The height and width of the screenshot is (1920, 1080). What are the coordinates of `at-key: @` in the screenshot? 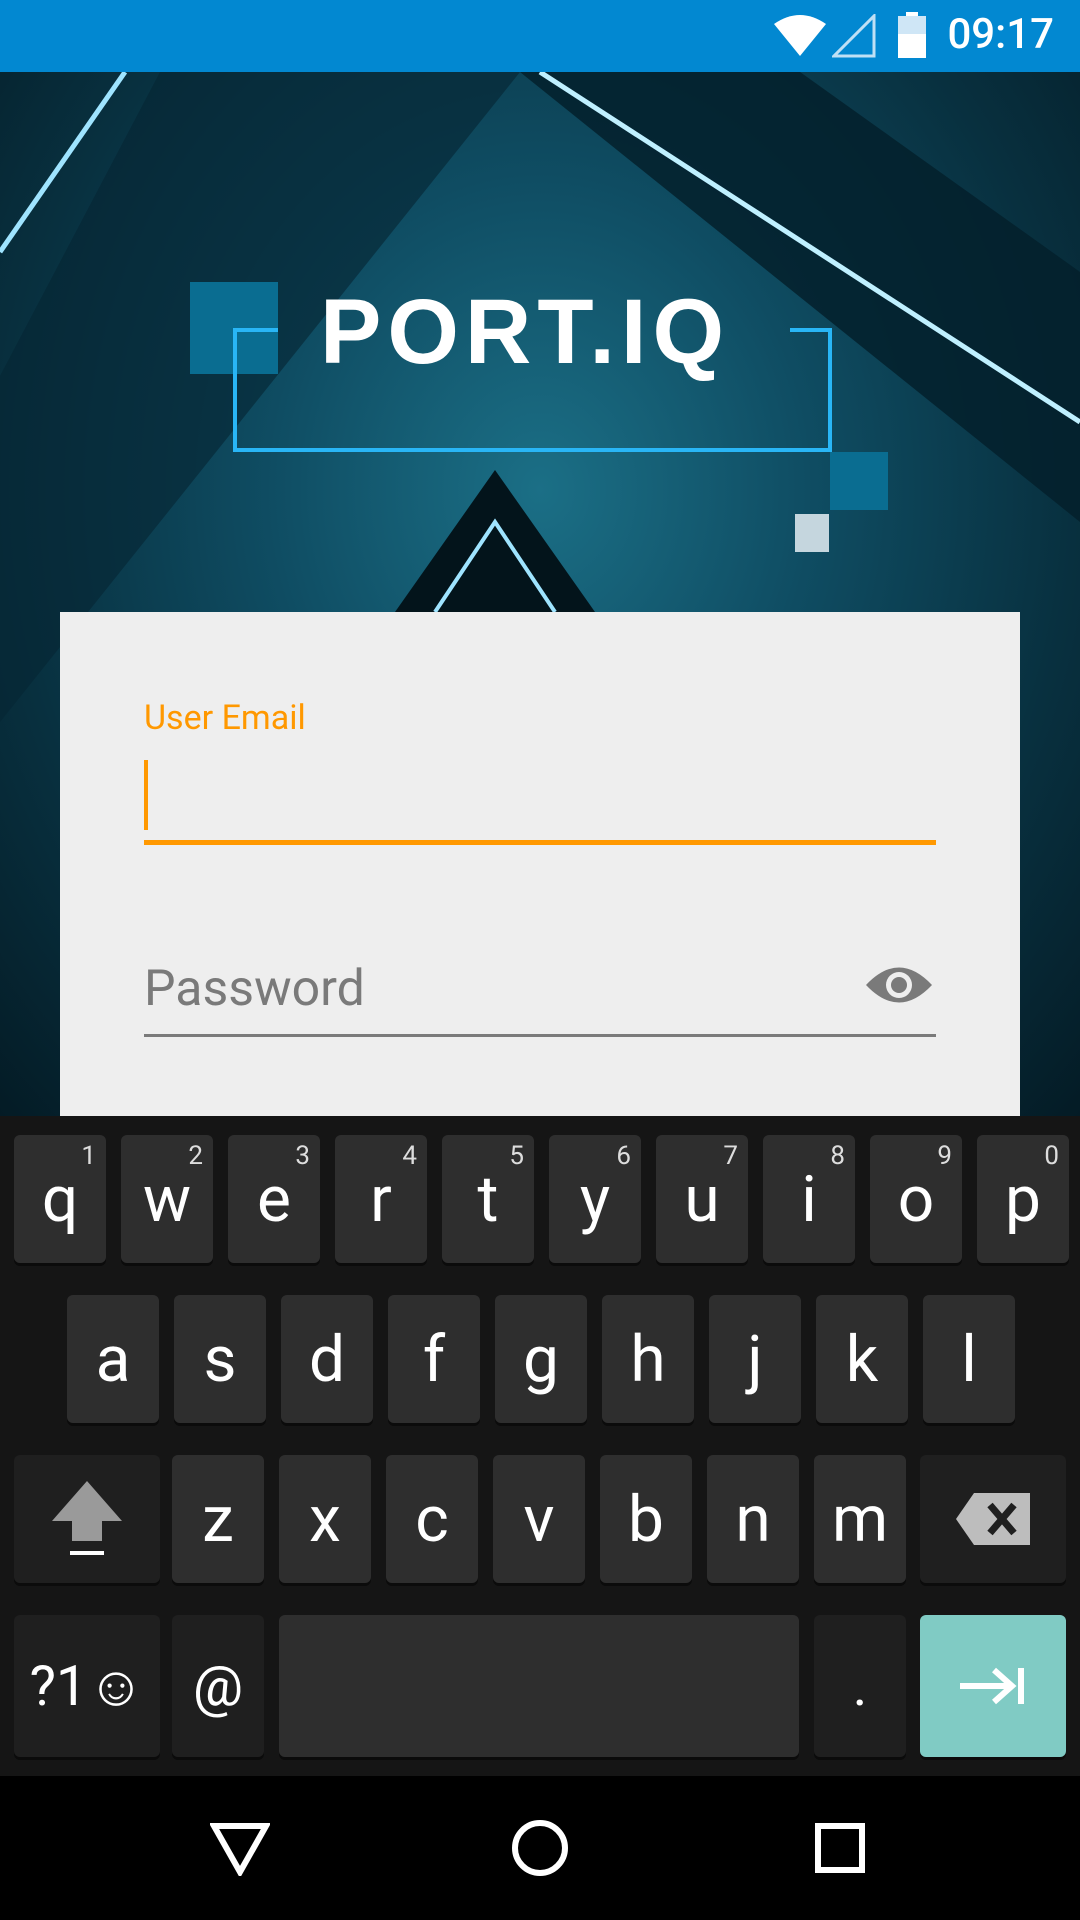 It's located at (218, 1686).